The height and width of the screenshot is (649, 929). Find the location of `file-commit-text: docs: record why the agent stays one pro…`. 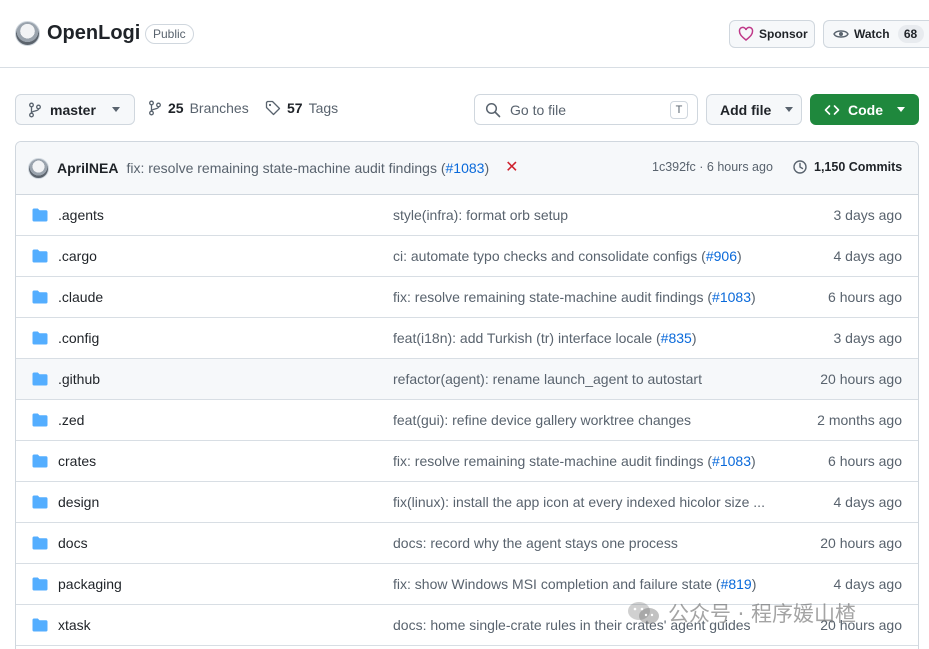

file-commit-text: docs: record why the agent stays one pro… is located at coordinates (535, 543).